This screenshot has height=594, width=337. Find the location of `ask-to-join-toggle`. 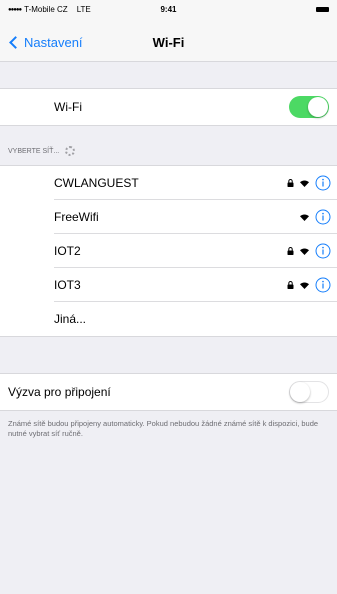

ask-to-join-toggle is located at coordinates (309, 392).